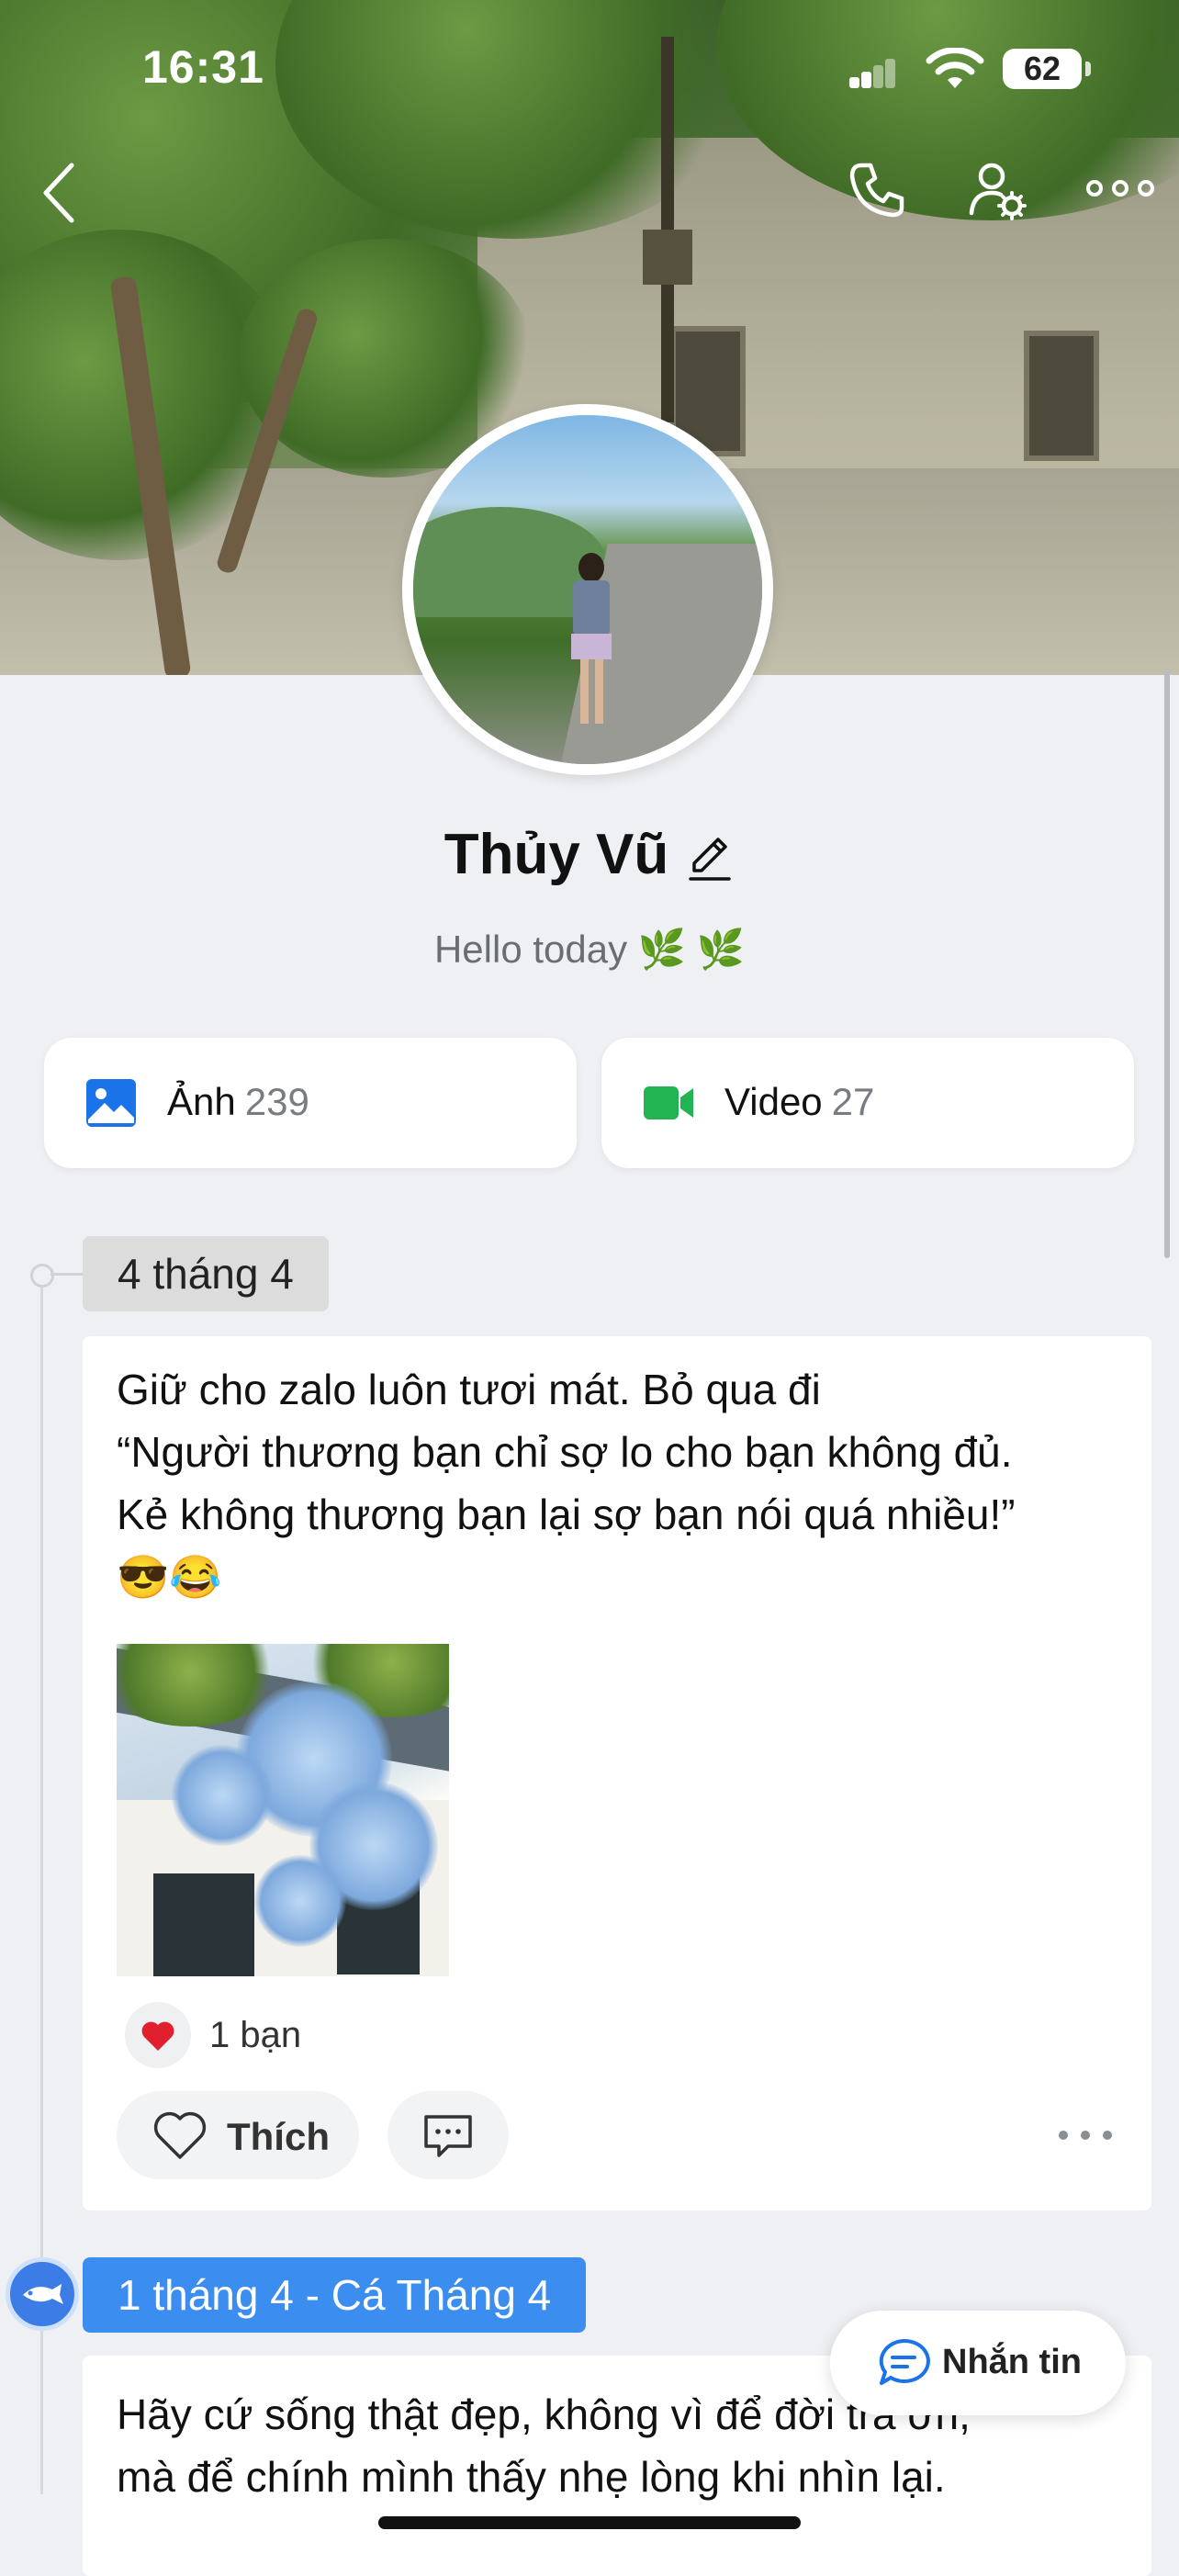  Describe the element at coordinates (158, 2035) in the screenshot. I see `heart-reaction-icon` at that location.